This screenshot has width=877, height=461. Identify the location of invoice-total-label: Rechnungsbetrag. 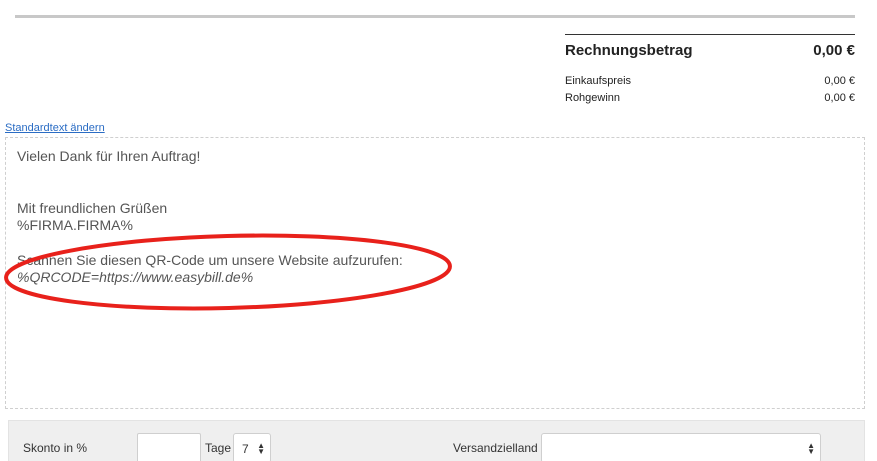
(629, 50).